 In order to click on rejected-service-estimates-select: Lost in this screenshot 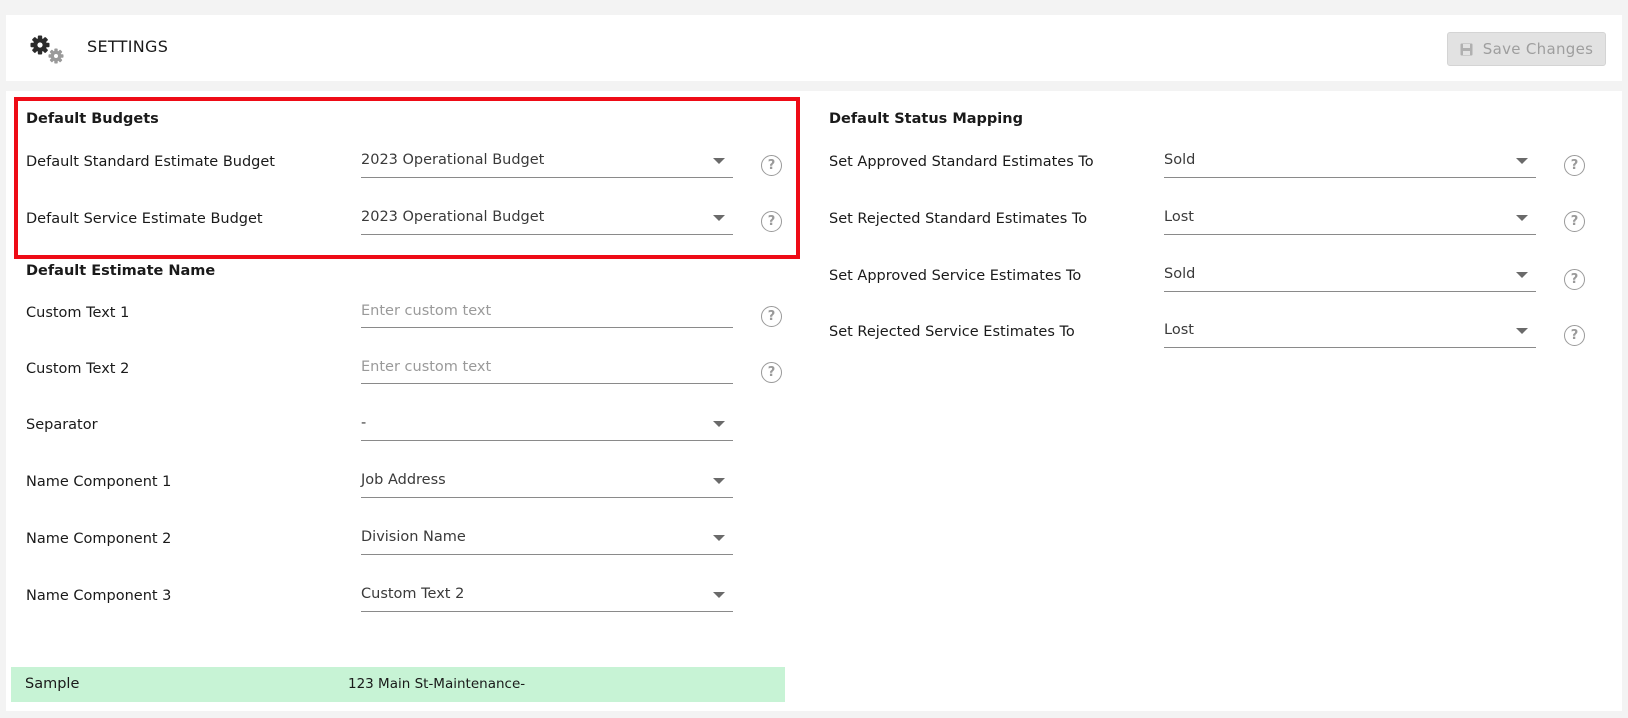, I will do `click(1350, 331)`.